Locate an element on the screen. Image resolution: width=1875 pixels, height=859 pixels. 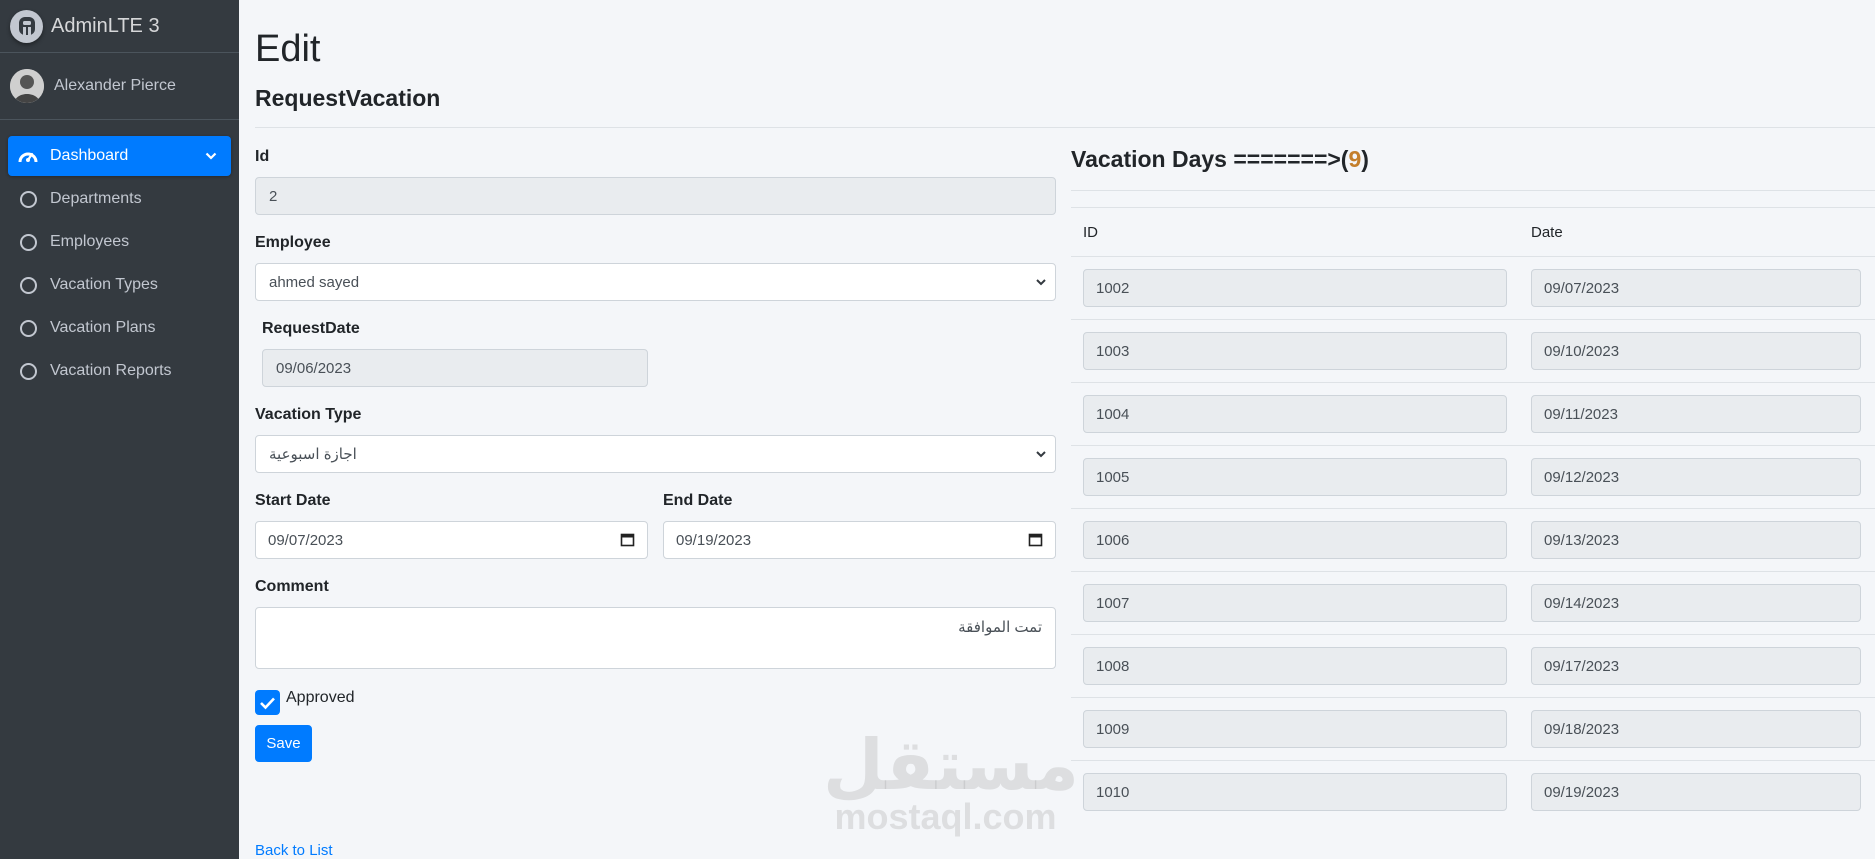
id-label: Id is located at coordinates (262, 156).